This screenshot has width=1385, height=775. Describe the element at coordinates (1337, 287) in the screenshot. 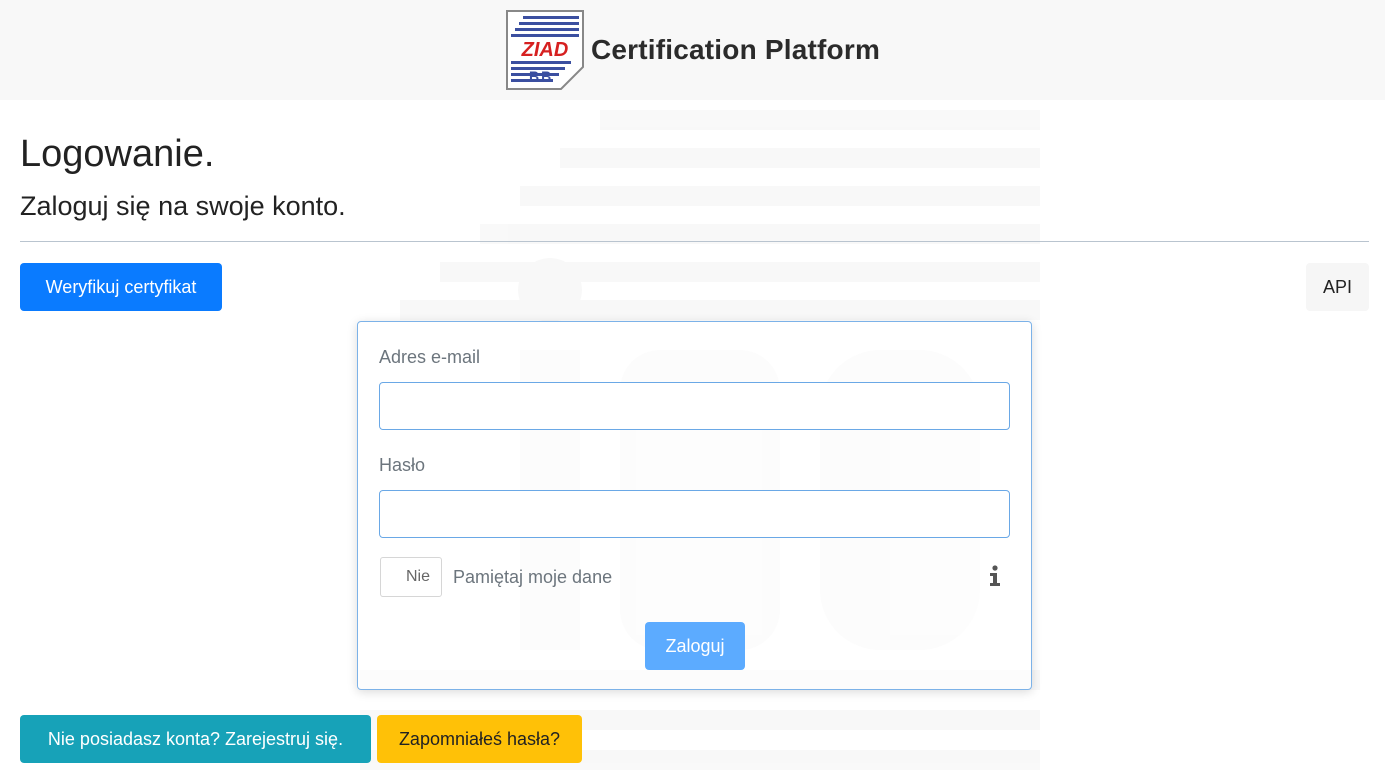

I see `api-button: API` at that location.